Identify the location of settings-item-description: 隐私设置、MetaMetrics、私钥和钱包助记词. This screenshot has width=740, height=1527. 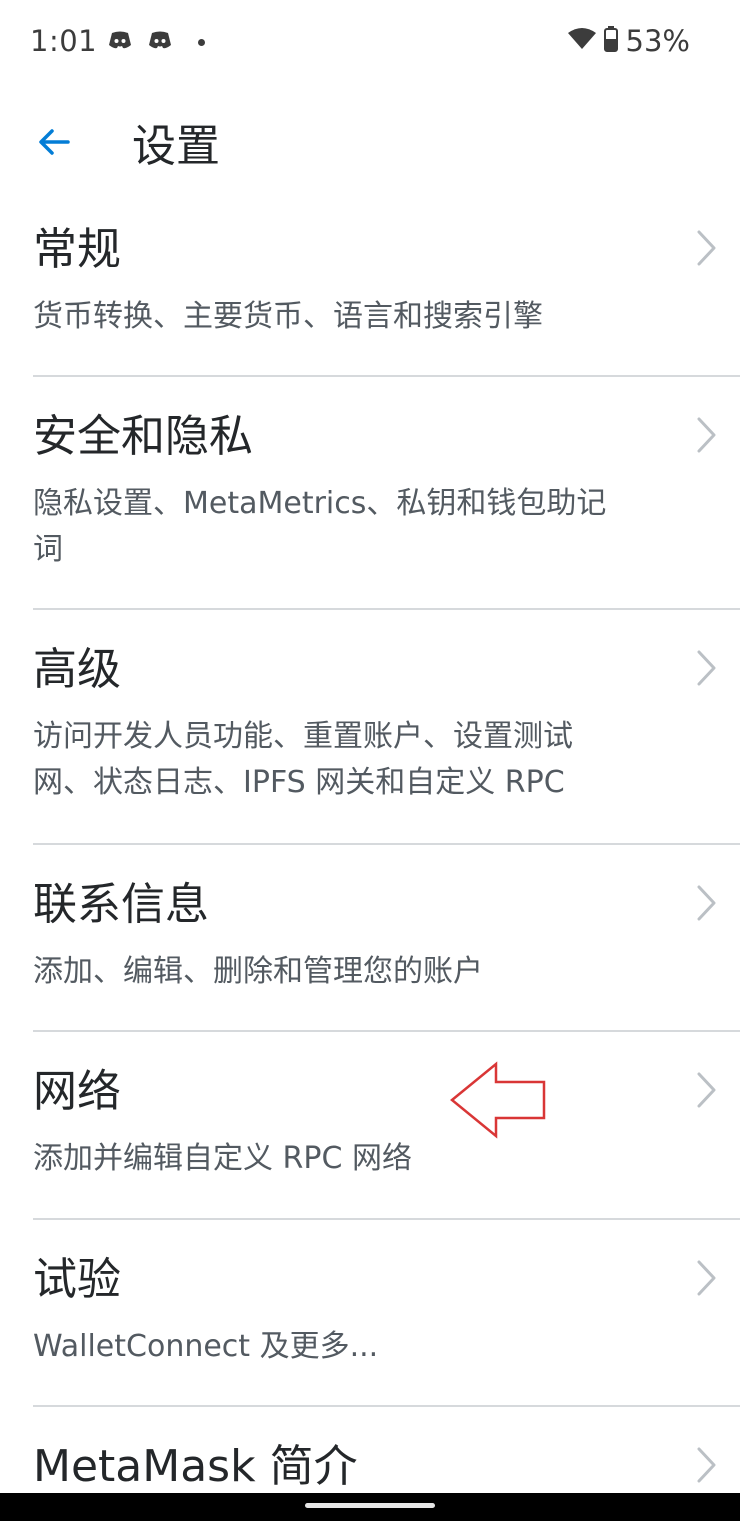
(320, 526).